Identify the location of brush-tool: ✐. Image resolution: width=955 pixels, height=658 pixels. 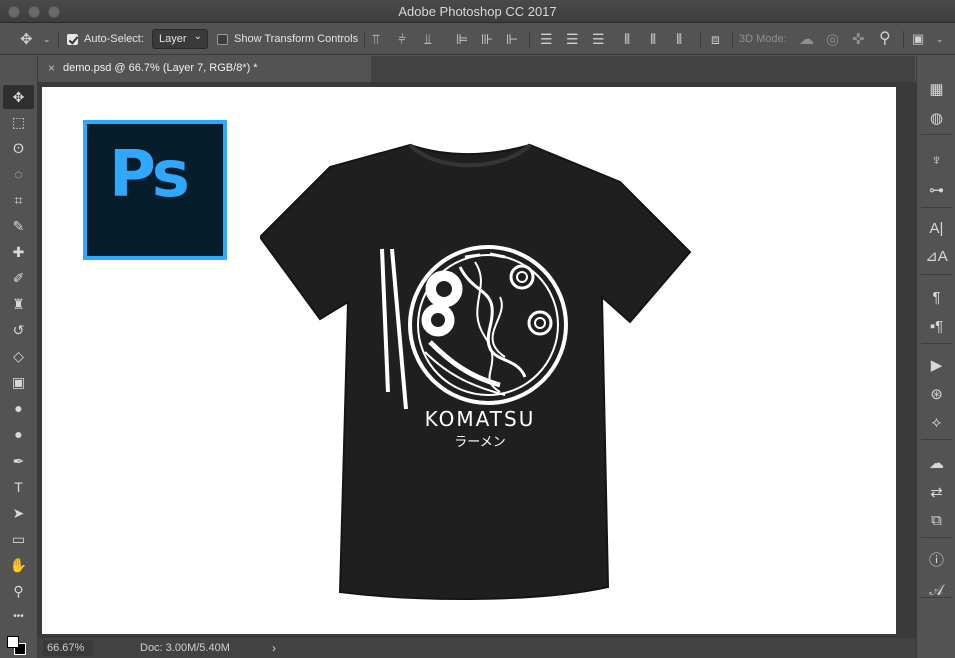
(18, 278).